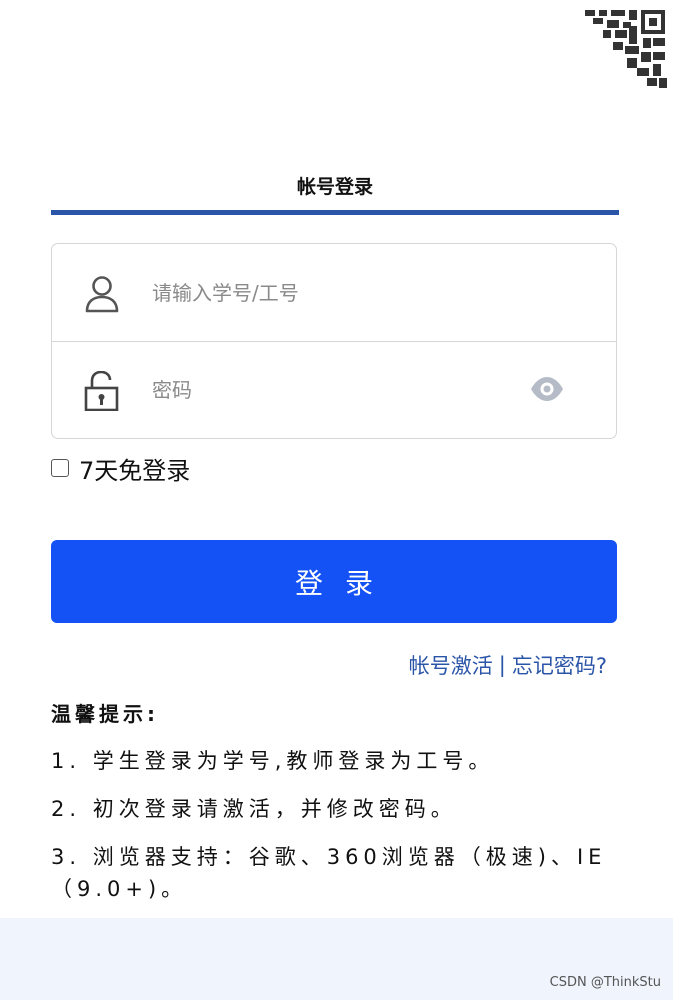 The height and width of the screenshot is (1000, 673). What do you see at coordinates (559, 665) in the screenshot?
I see `forgot-password-link: 忘记密码?` at bounding box center [559, 665].